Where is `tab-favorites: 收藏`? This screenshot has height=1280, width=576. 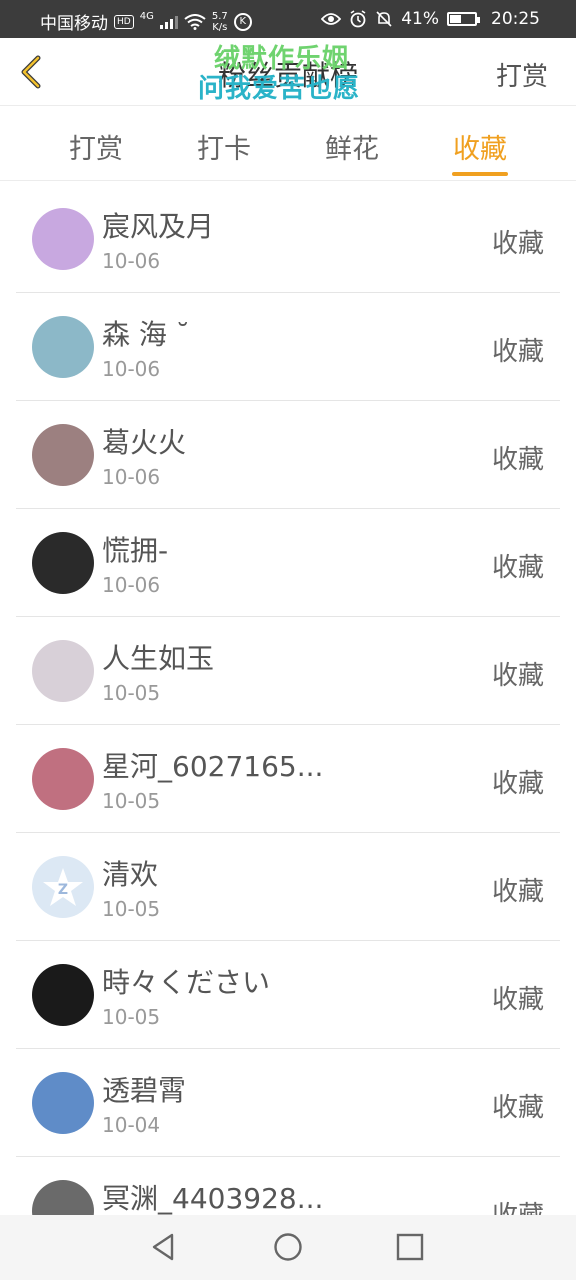
tab-favorites: 收藏 is located at coordinates (480, 143).